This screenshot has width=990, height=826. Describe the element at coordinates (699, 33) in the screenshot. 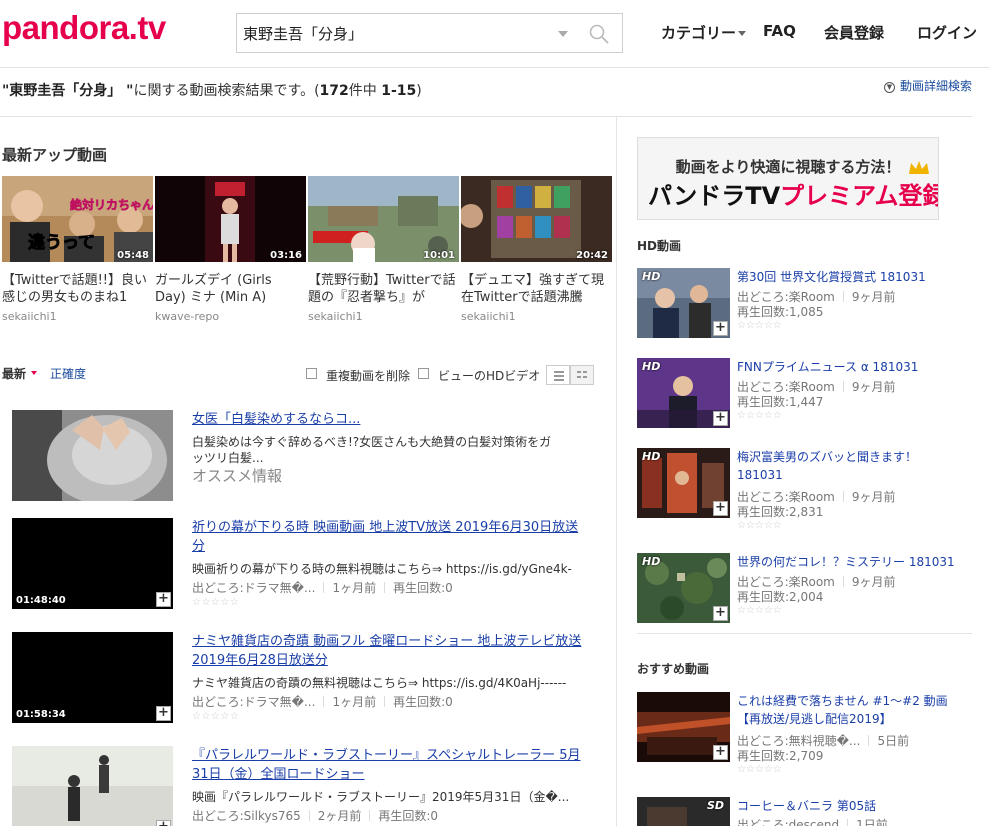

I see `nav-category-label: カテゴリー` at that location.